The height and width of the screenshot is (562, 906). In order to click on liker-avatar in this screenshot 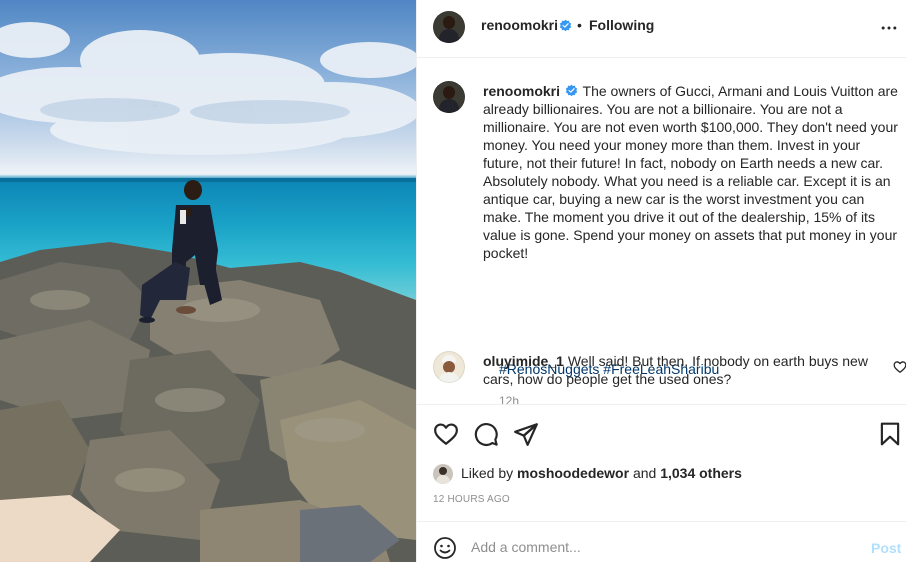, I will do `click(443, 474)`.